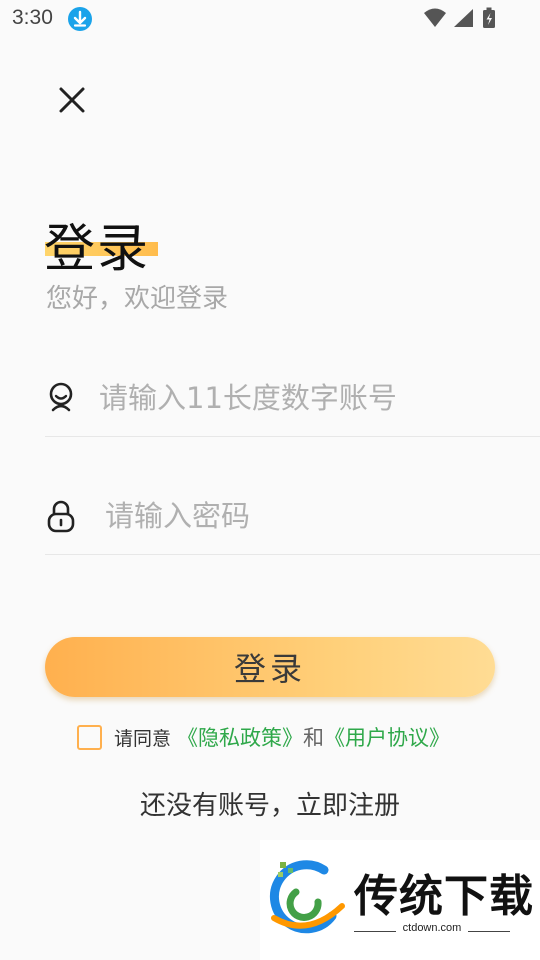 The image size is (540, 960). Describe the element at coordinates (444, 896) in the screenshot. I see `watermark-name: 传统下载` at that location.